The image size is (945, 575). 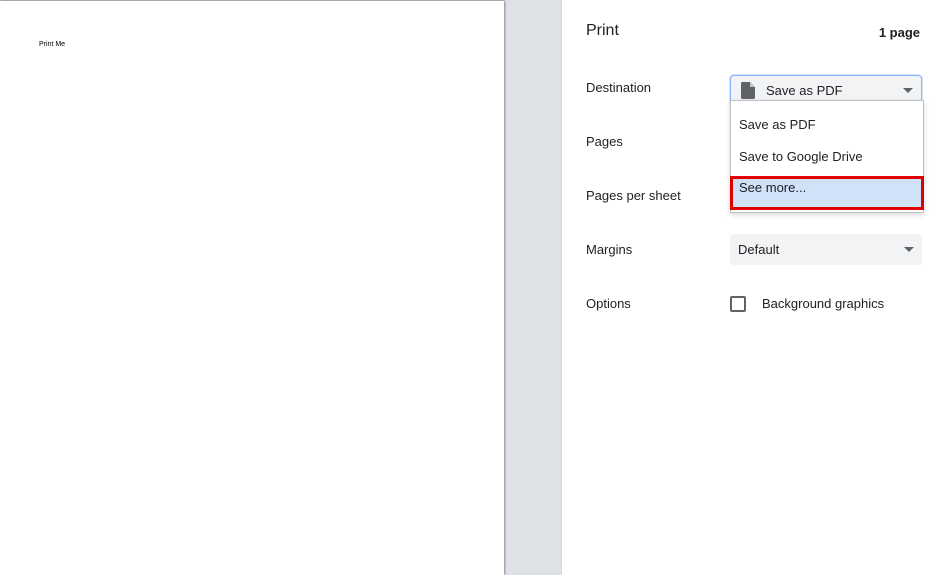 I want to click on options-label: Options, so click(x=608, y=303).